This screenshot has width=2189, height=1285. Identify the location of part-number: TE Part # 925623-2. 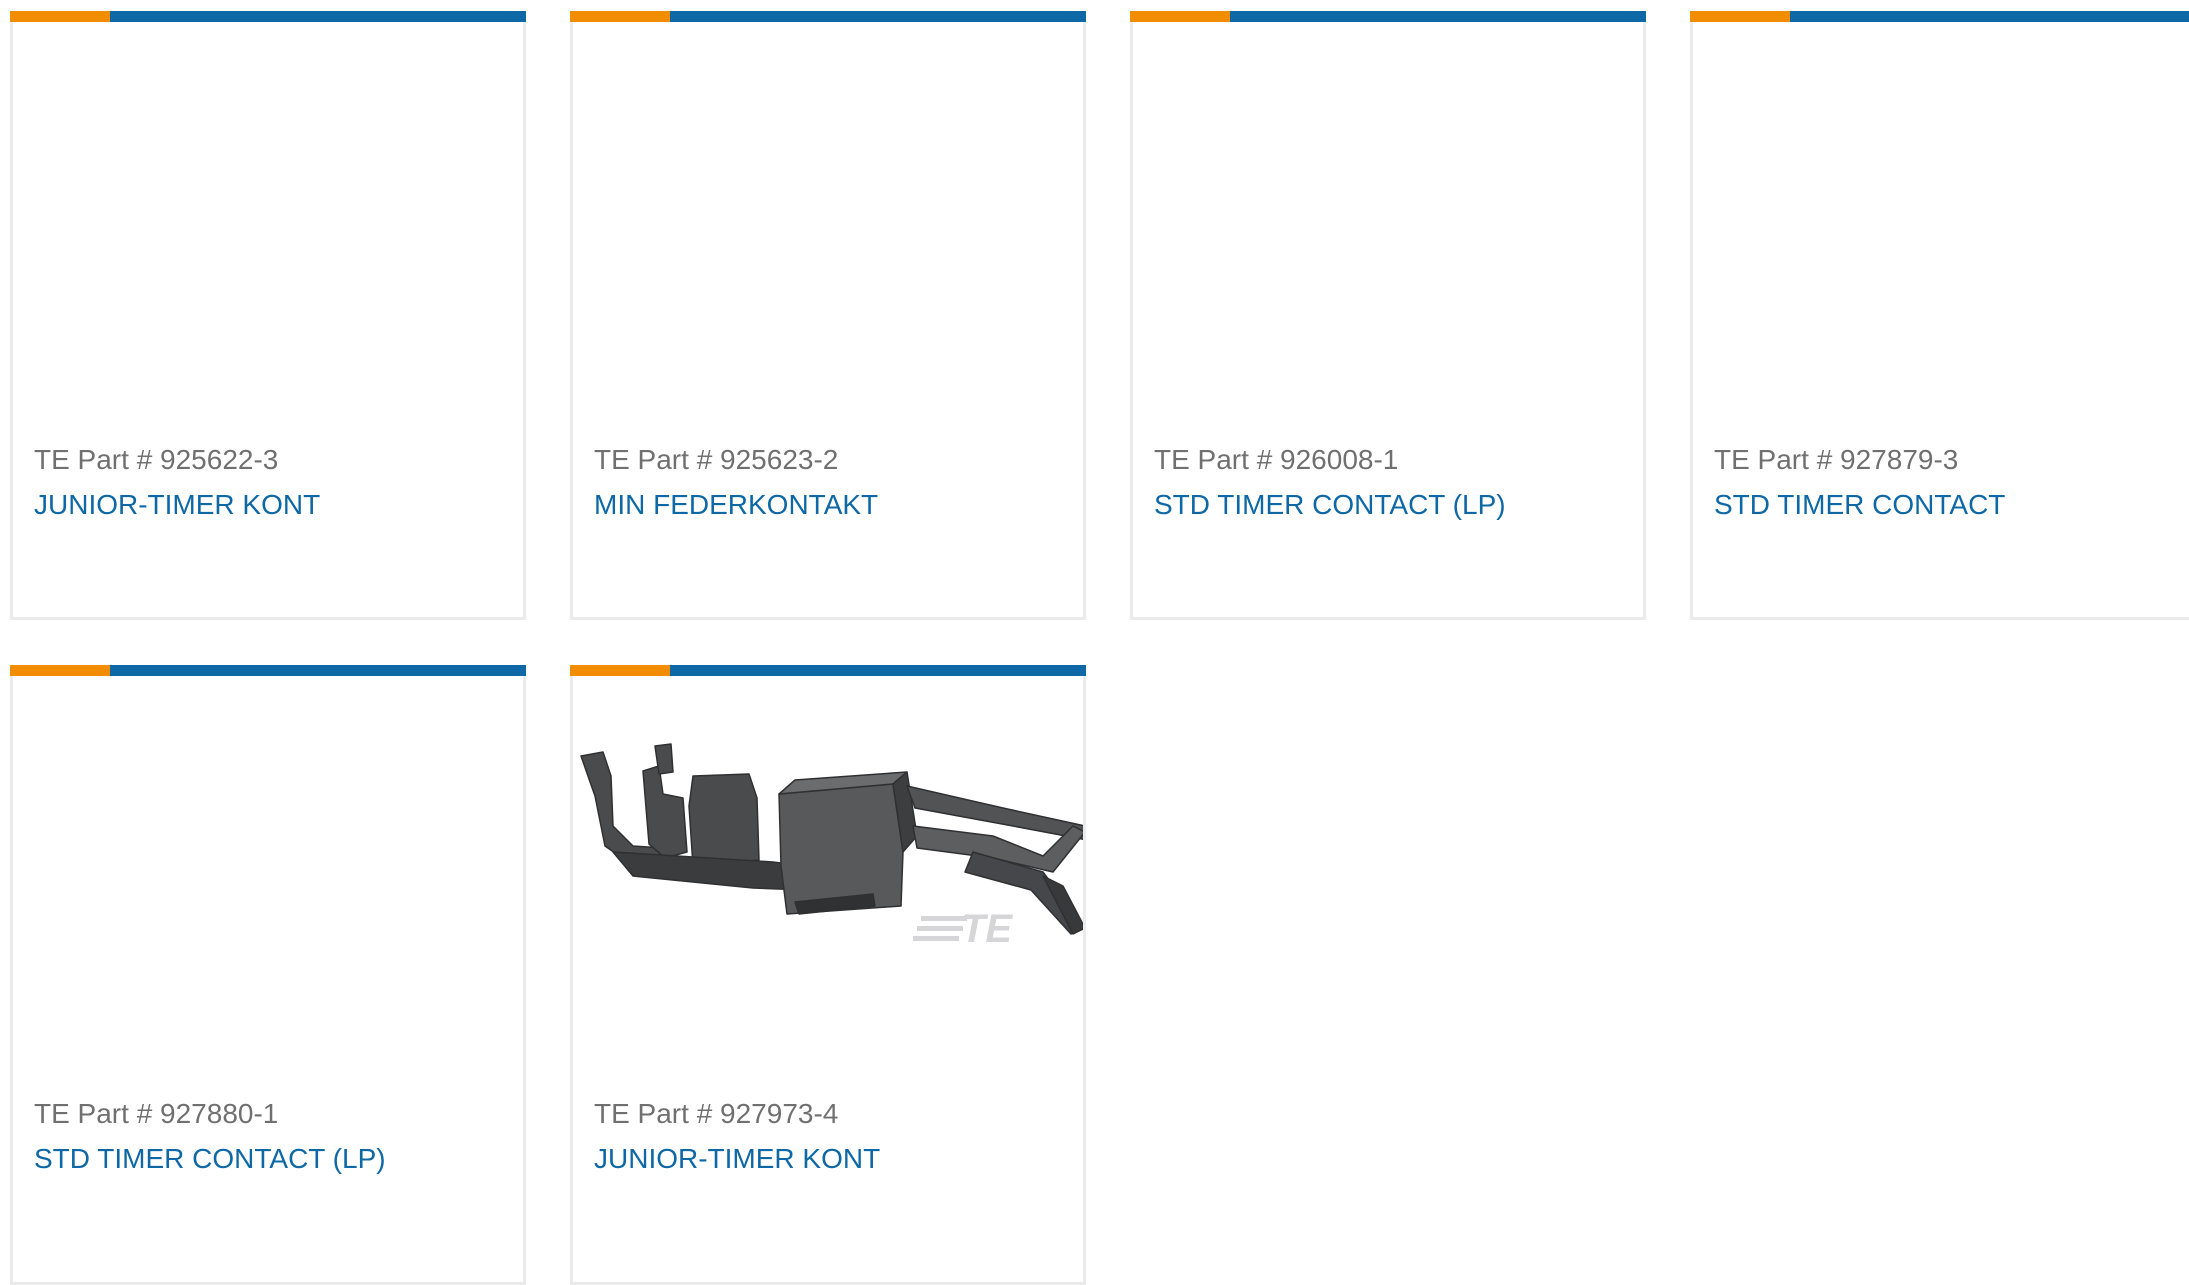
(716, 459).